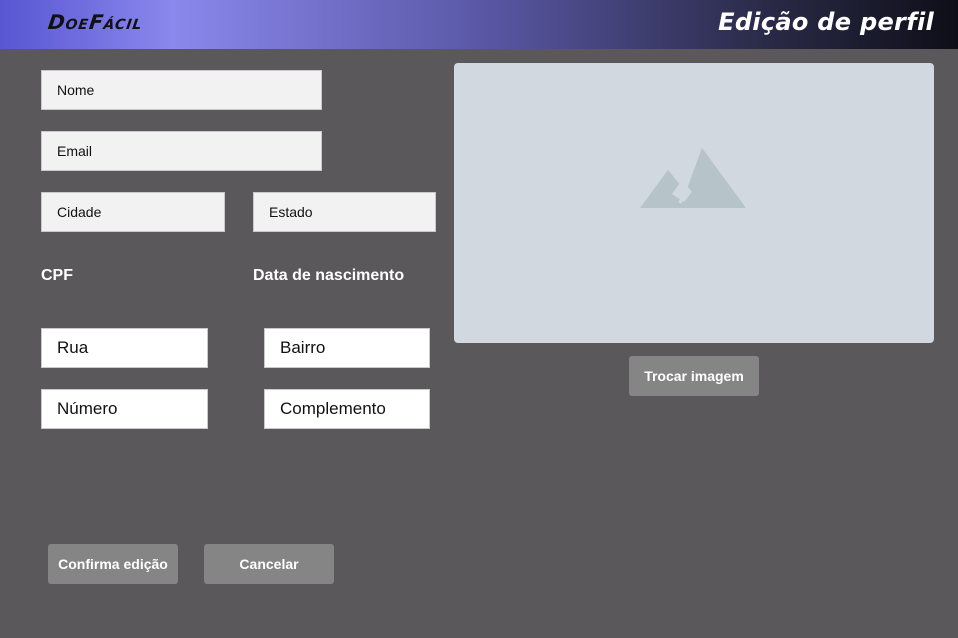 The width and height of the screenshot is (958, 638). I want to click on city-field: Cidade, so click(133, 212).